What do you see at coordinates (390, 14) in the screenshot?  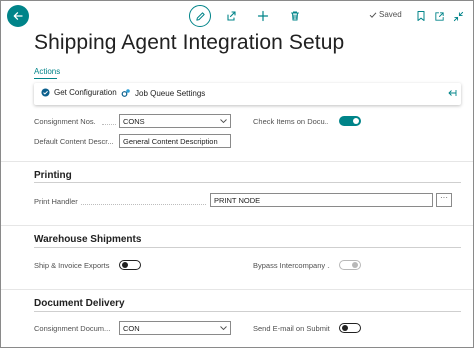 I see `saved-label: Saved` at bounding box center [390, 14].